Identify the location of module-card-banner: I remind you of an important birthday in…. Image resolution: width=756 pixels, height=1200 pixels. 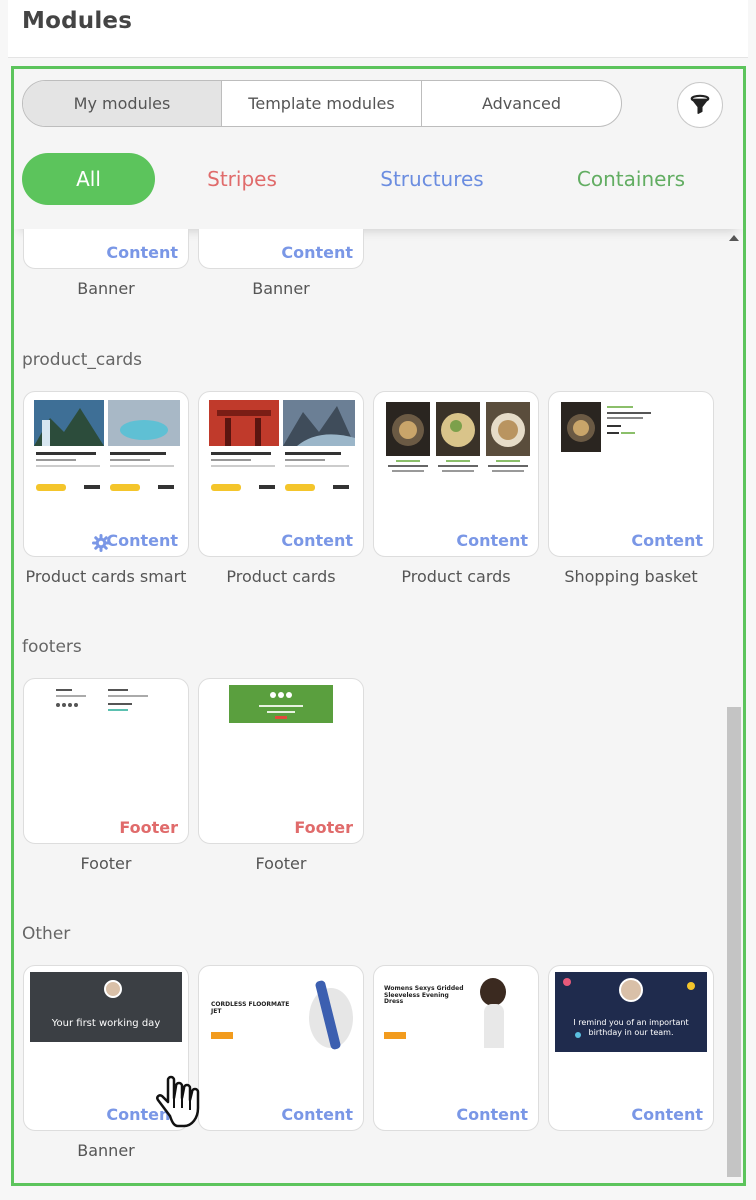
(631, 1048).